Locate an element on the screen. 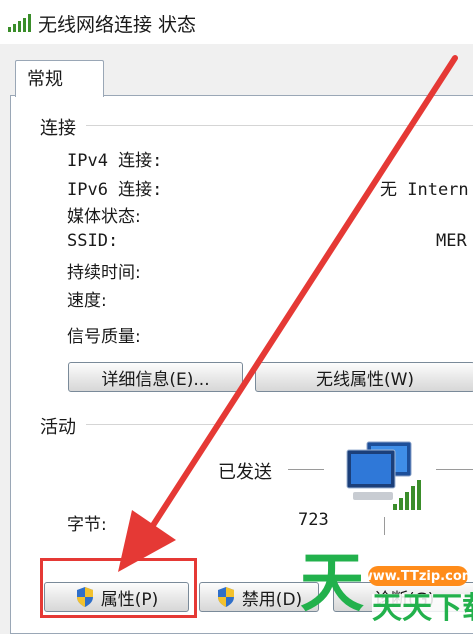 This screenshot has width=473, height=634. watermark-text: 天天下载 is located at coordinates (422, 609).